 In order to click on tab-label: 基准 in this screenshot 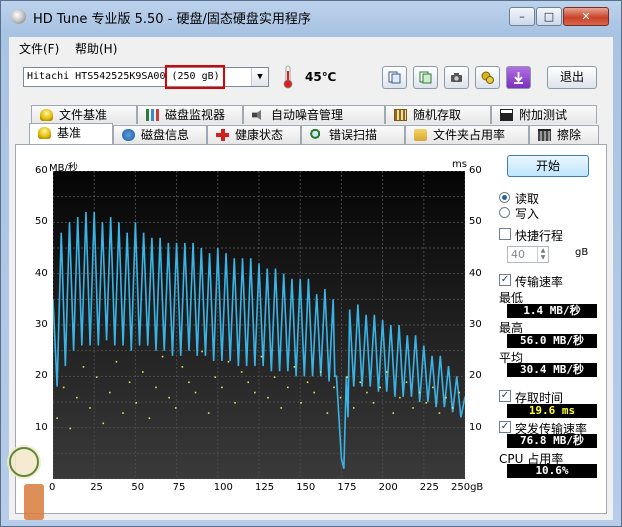, I will do `click(69, 133)`.